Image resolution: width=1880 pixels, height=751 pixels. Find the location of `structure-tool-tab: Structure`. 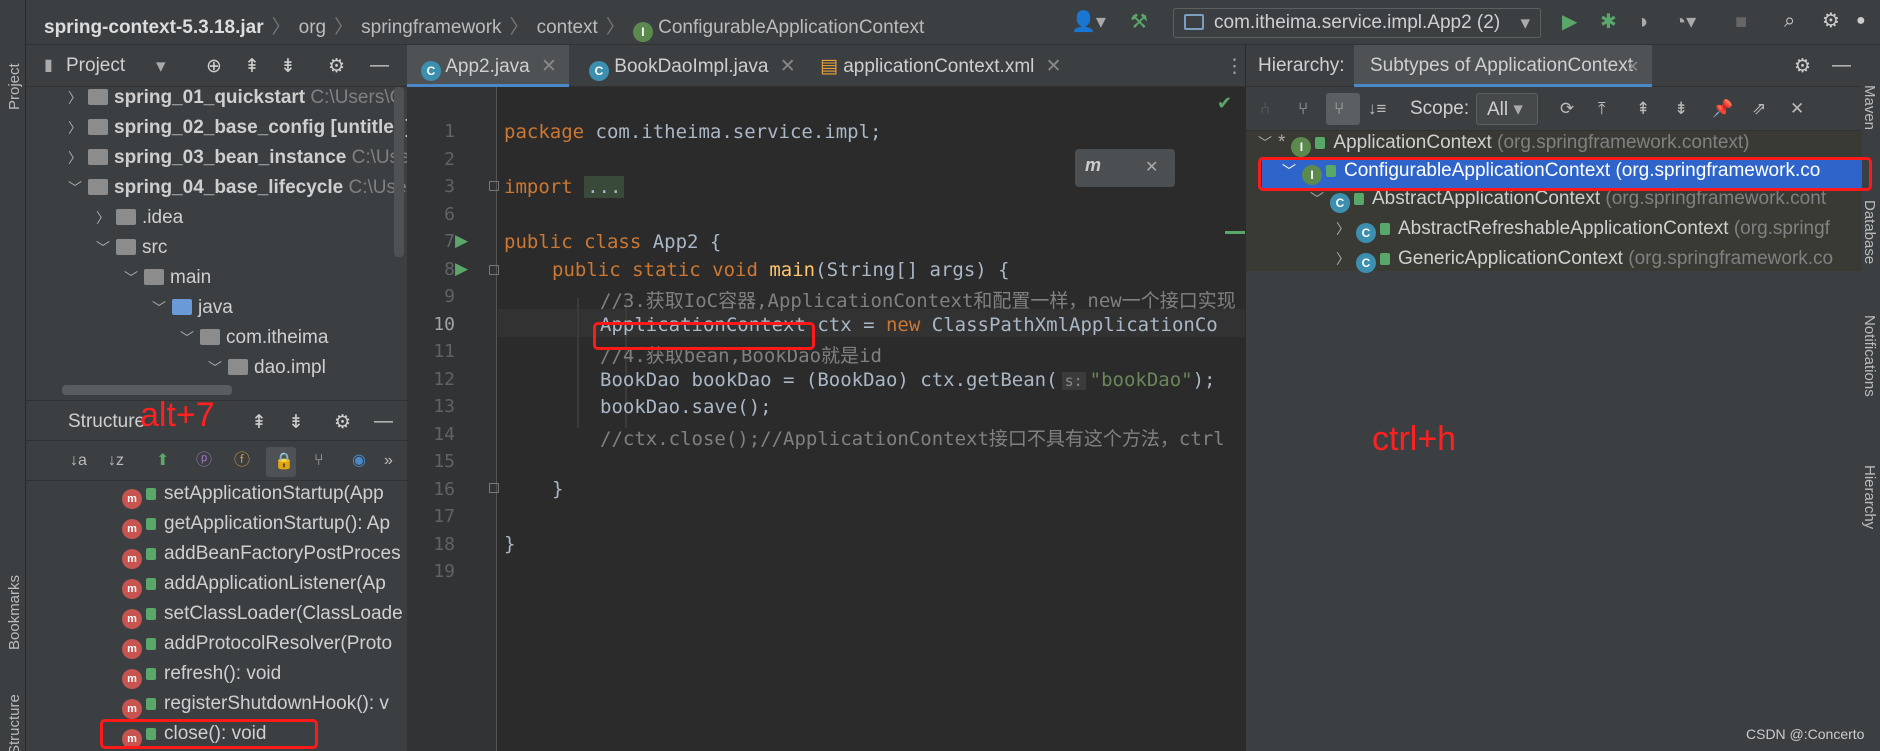

structure-tool-tab: Structure is located at coordinates (14, 722).